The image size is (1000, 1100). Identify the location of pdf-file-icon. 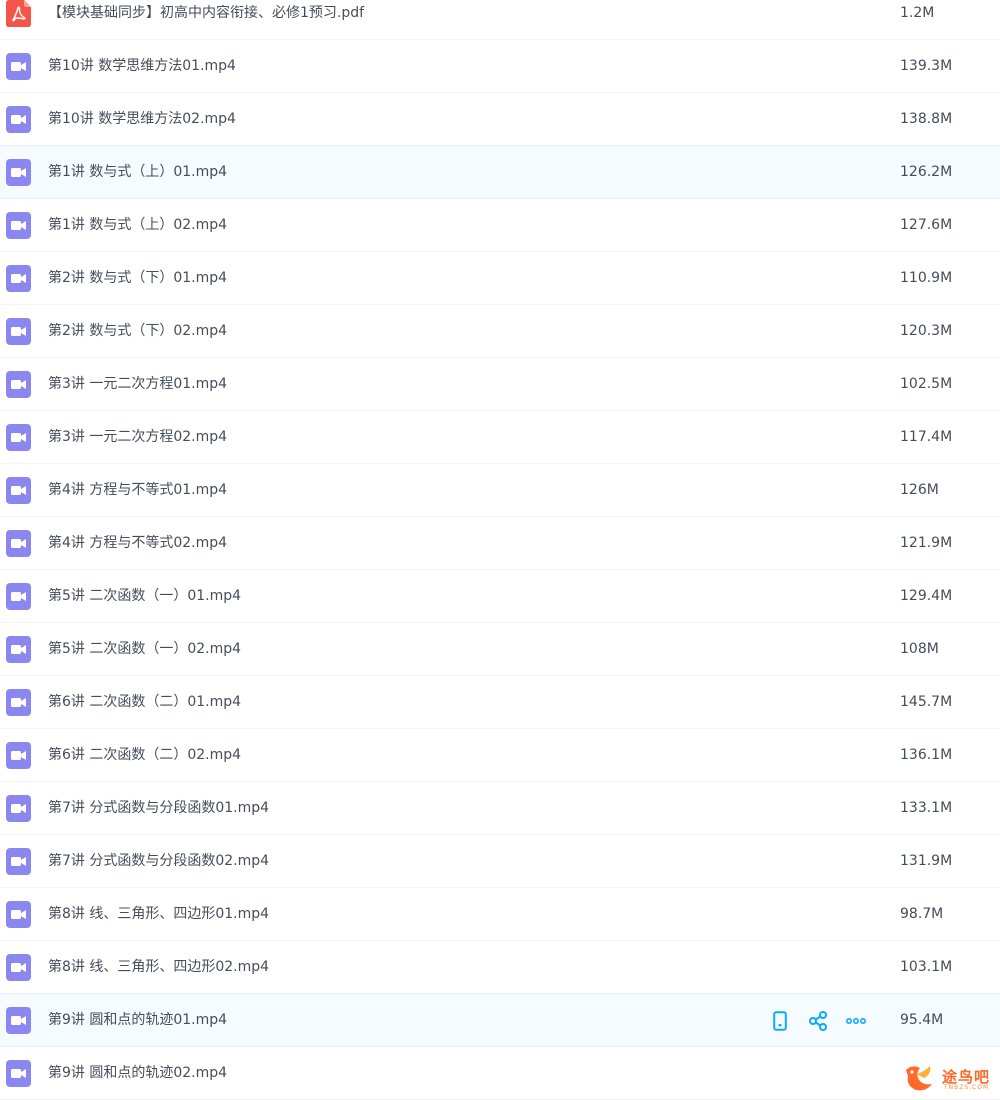
(18, 13).